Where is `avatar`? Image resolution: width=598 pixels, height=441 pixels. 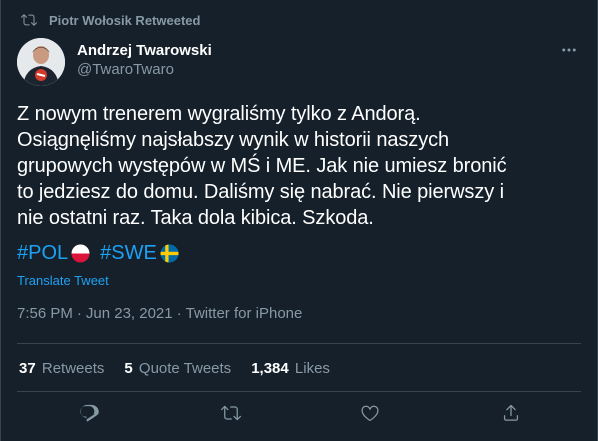
avatar is located at coordinates (41, 62).